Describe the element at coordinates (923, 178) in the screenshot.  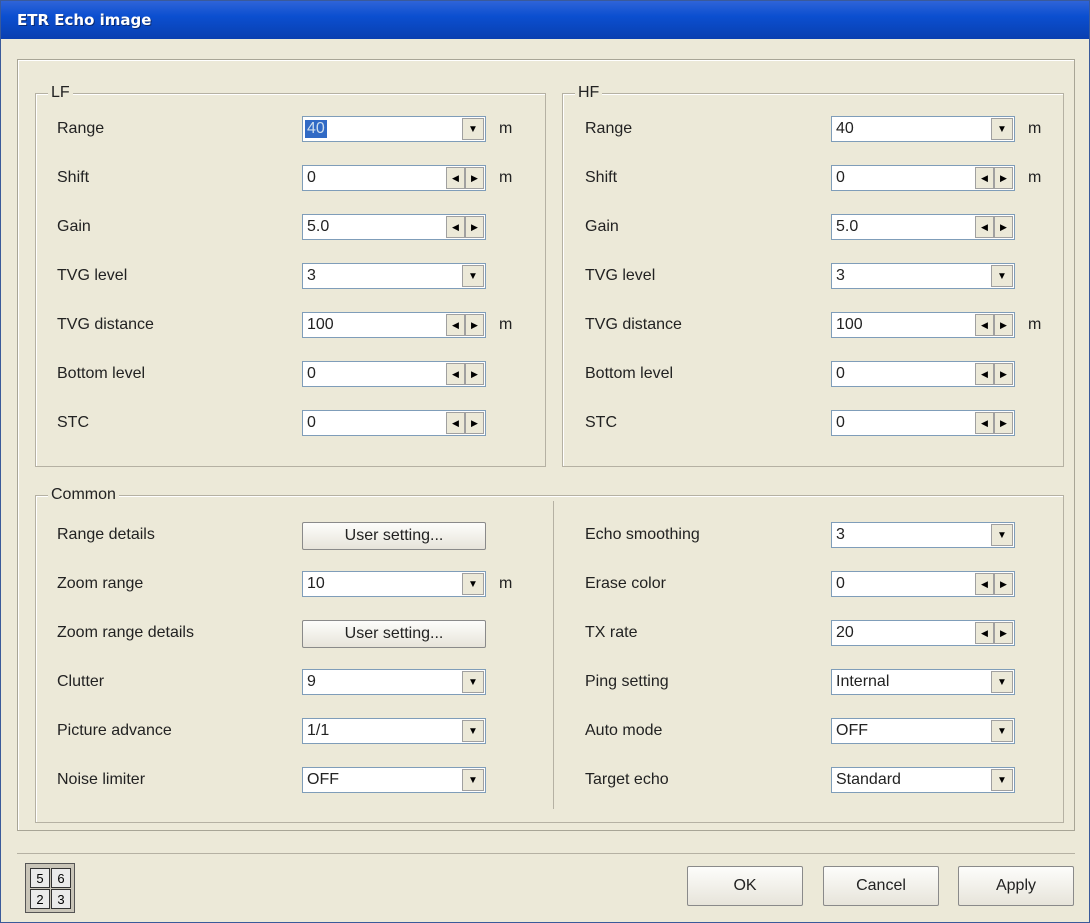
I see `hf-shift-stepper: 0 ◀ ▶` at that location.